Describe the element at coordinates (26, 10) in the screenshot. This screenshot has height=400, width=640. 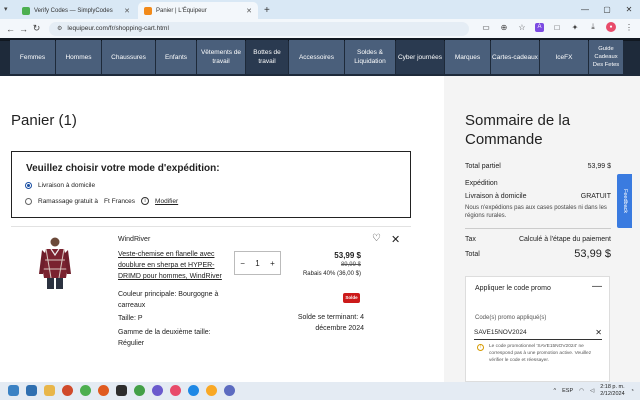
I see `simplycodes-favicon-icon` at that location.